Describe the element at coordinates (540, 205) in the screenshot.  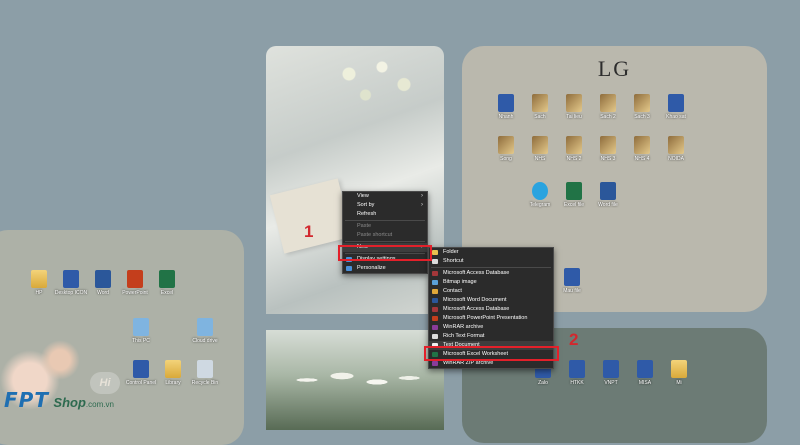
I see `desktop-icon-label: Telegram` at that location.